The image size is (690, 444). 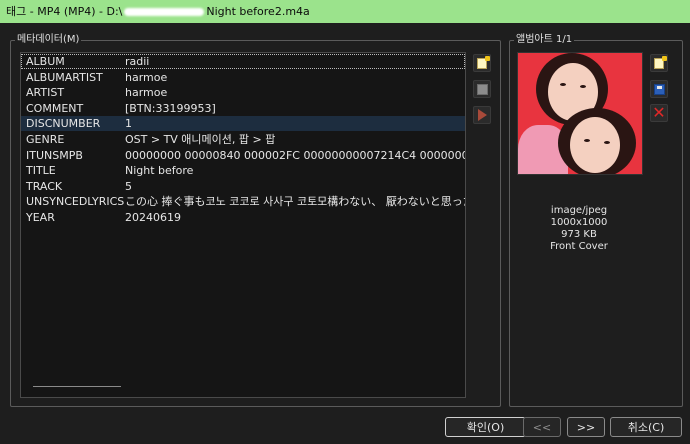 I want to click on add-field-icon, so click(x=483, y=62).